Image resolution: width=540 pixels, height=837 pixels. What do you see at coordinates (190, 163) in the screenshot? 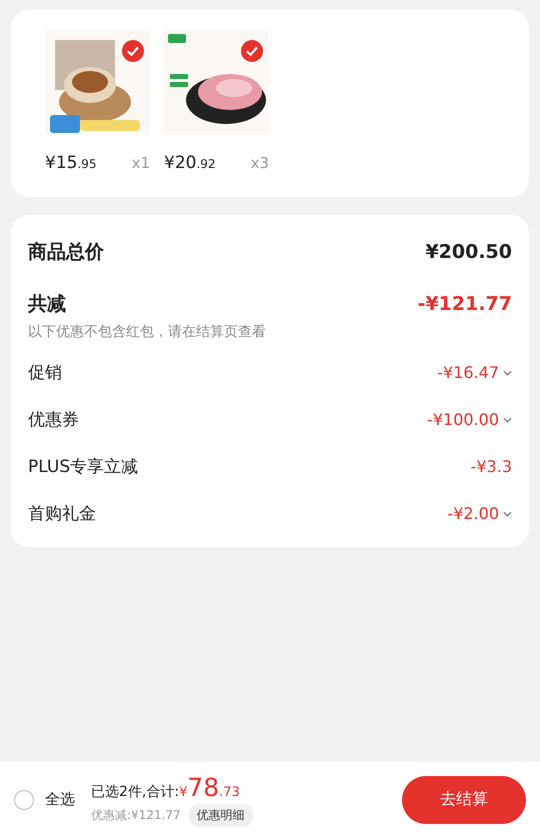
I see `product-price: ¥20.92` at bounding box center [190, 163].